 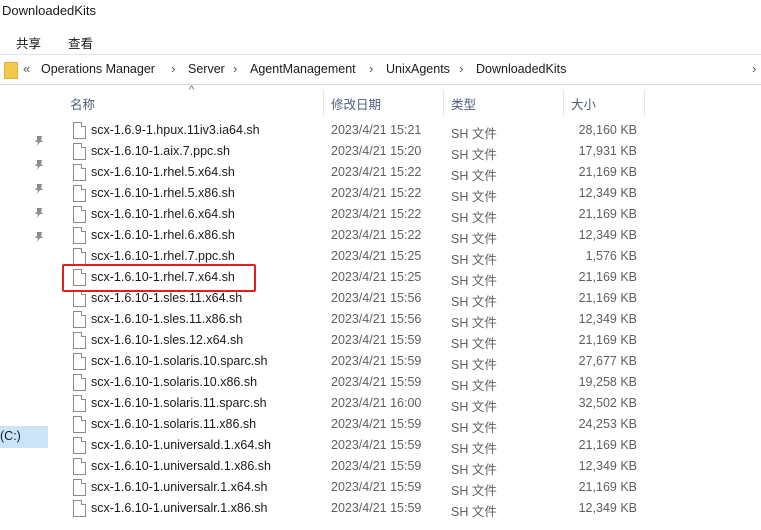 What do you see at coordinates (607, 361) in the screenshot?
I see `file-size: 27,677 KB` at bounding box center [607, 361].